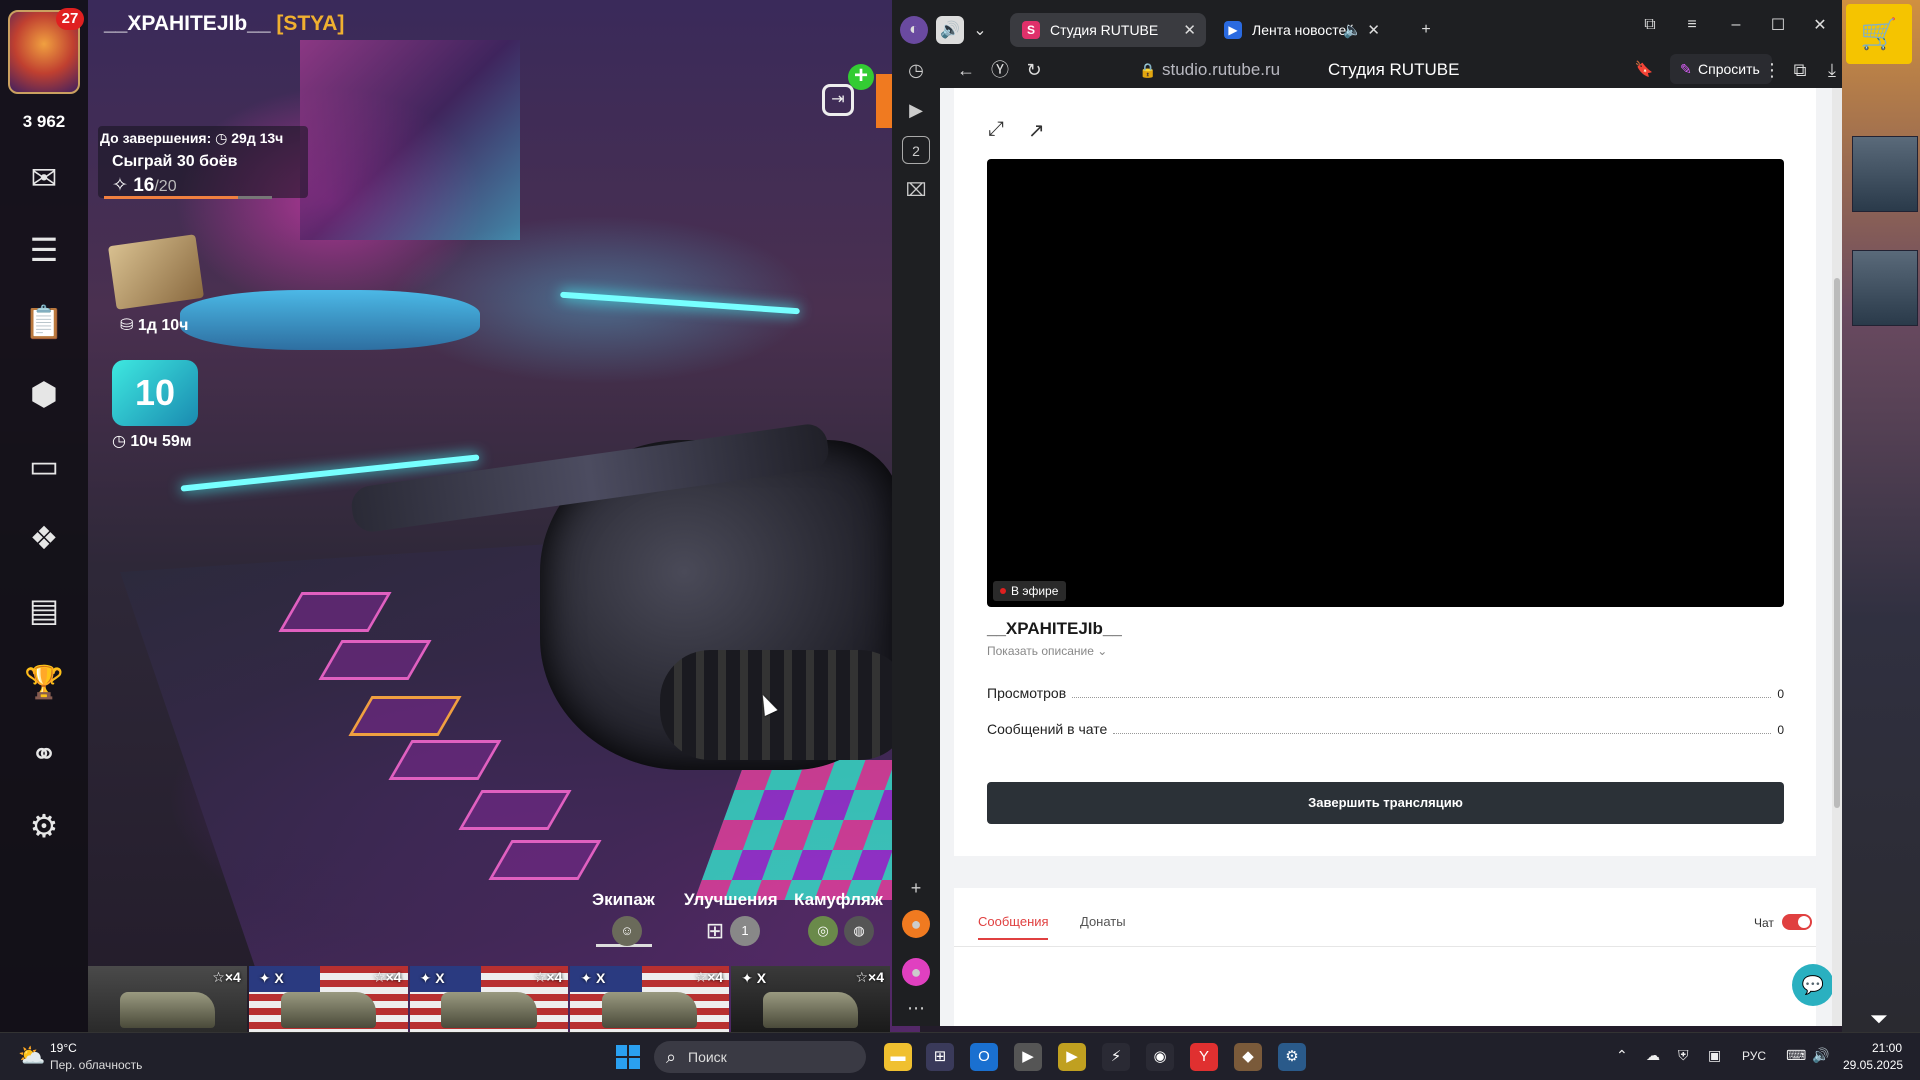  What do you see at coordinates (898, 1057) in the screenshot?
I see `file-explorer-icon: ▬` at bounding box center [898, 1057].